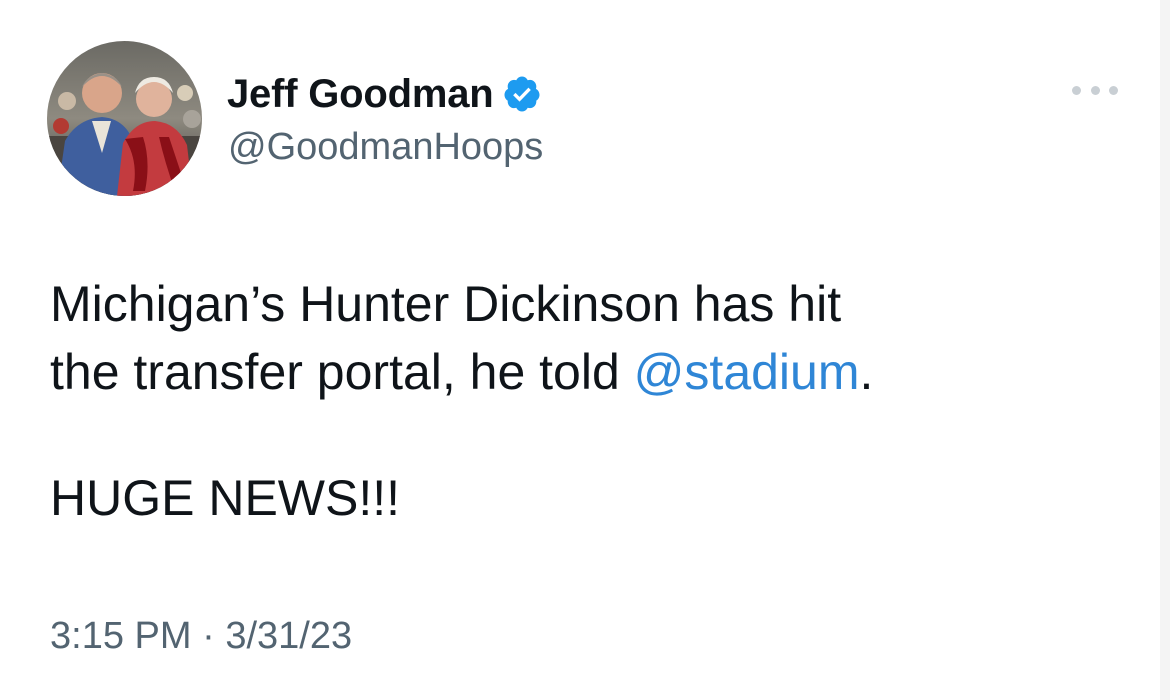  I want to click on tweet-text-line-2-prefix: the transfer portal, he told, so click(342, 372).